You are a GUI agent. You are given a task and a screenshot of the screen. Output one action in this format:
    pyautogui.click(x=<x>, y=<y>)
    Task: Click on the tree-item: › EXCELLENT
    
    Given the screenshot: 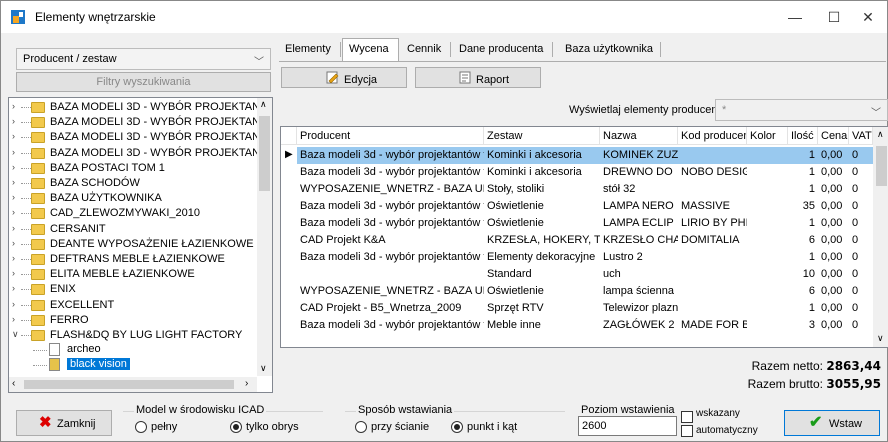 What is the action you would take?
    pyautogui.click(x=134, y=305)
    